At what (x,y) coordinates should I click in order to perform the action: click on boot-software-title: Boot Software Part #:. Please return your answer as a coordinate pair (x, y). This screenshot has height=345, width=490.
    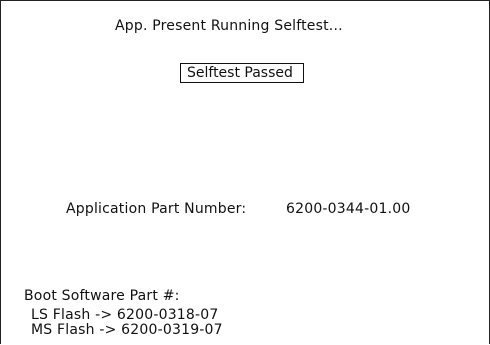
    Looking at the image, I should click on (102, 296).